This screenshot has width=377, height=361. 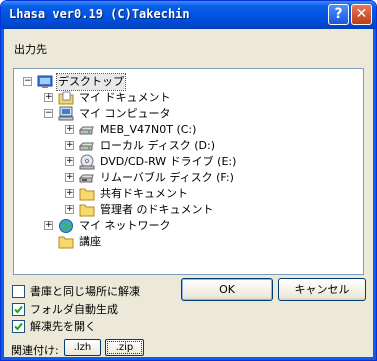 I want to click on checkbox-label: 解凍先を開く, so click(x=63, y=326).